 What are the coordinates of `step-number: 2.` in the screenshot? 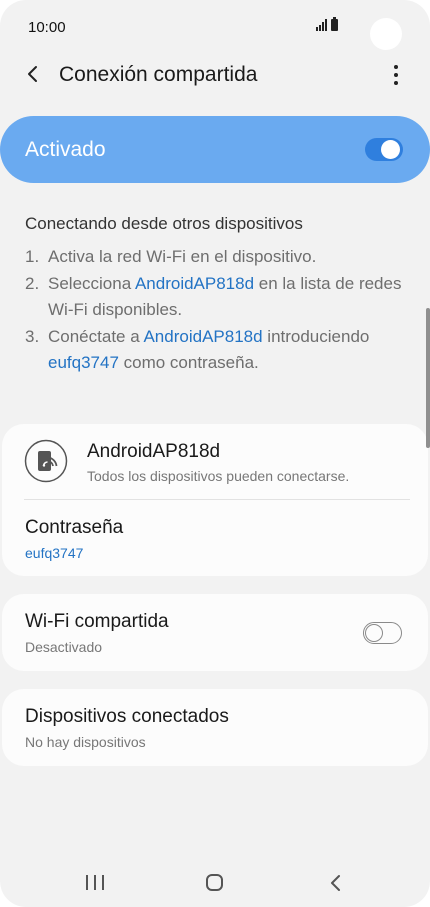 It's located at (32, 283).